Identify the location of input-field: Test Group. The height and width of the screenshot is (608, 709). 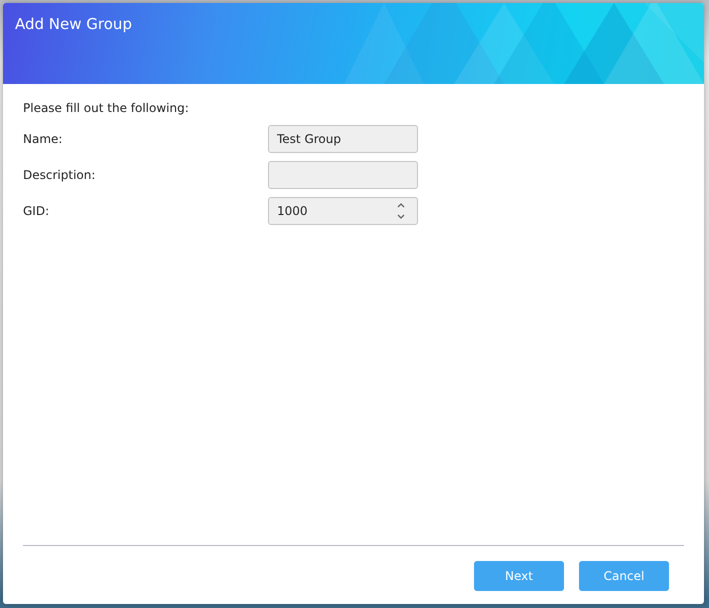
(343, 139).